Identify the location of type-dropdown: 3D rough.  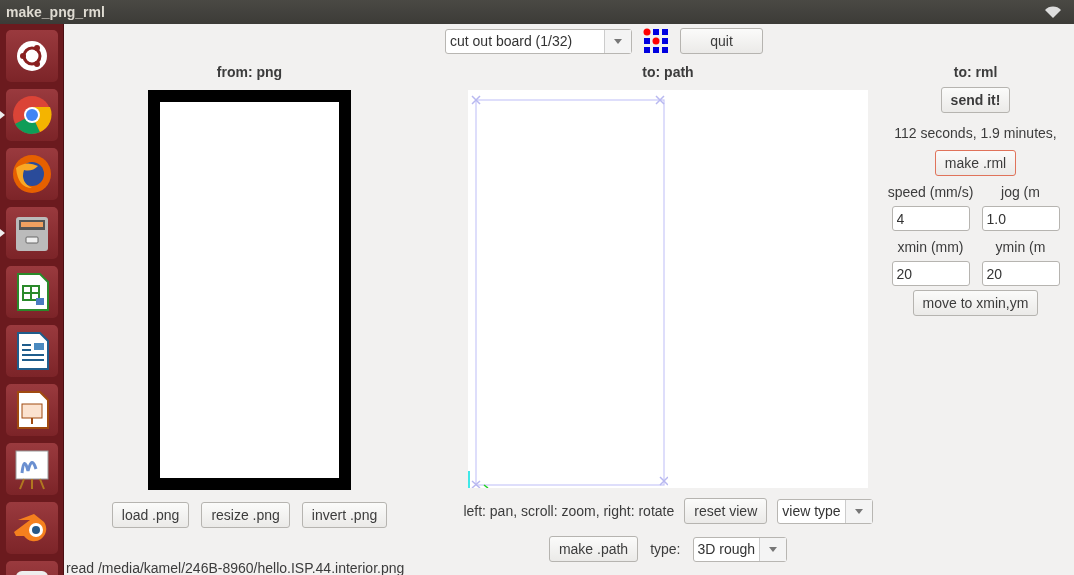
(740, 549).